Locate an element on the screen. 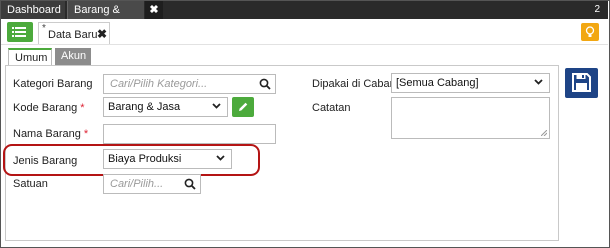 Image resolution: width=610 pixels, height=248 pixels. close-tab-icon: ✖ is located at coordinates (154, 10).